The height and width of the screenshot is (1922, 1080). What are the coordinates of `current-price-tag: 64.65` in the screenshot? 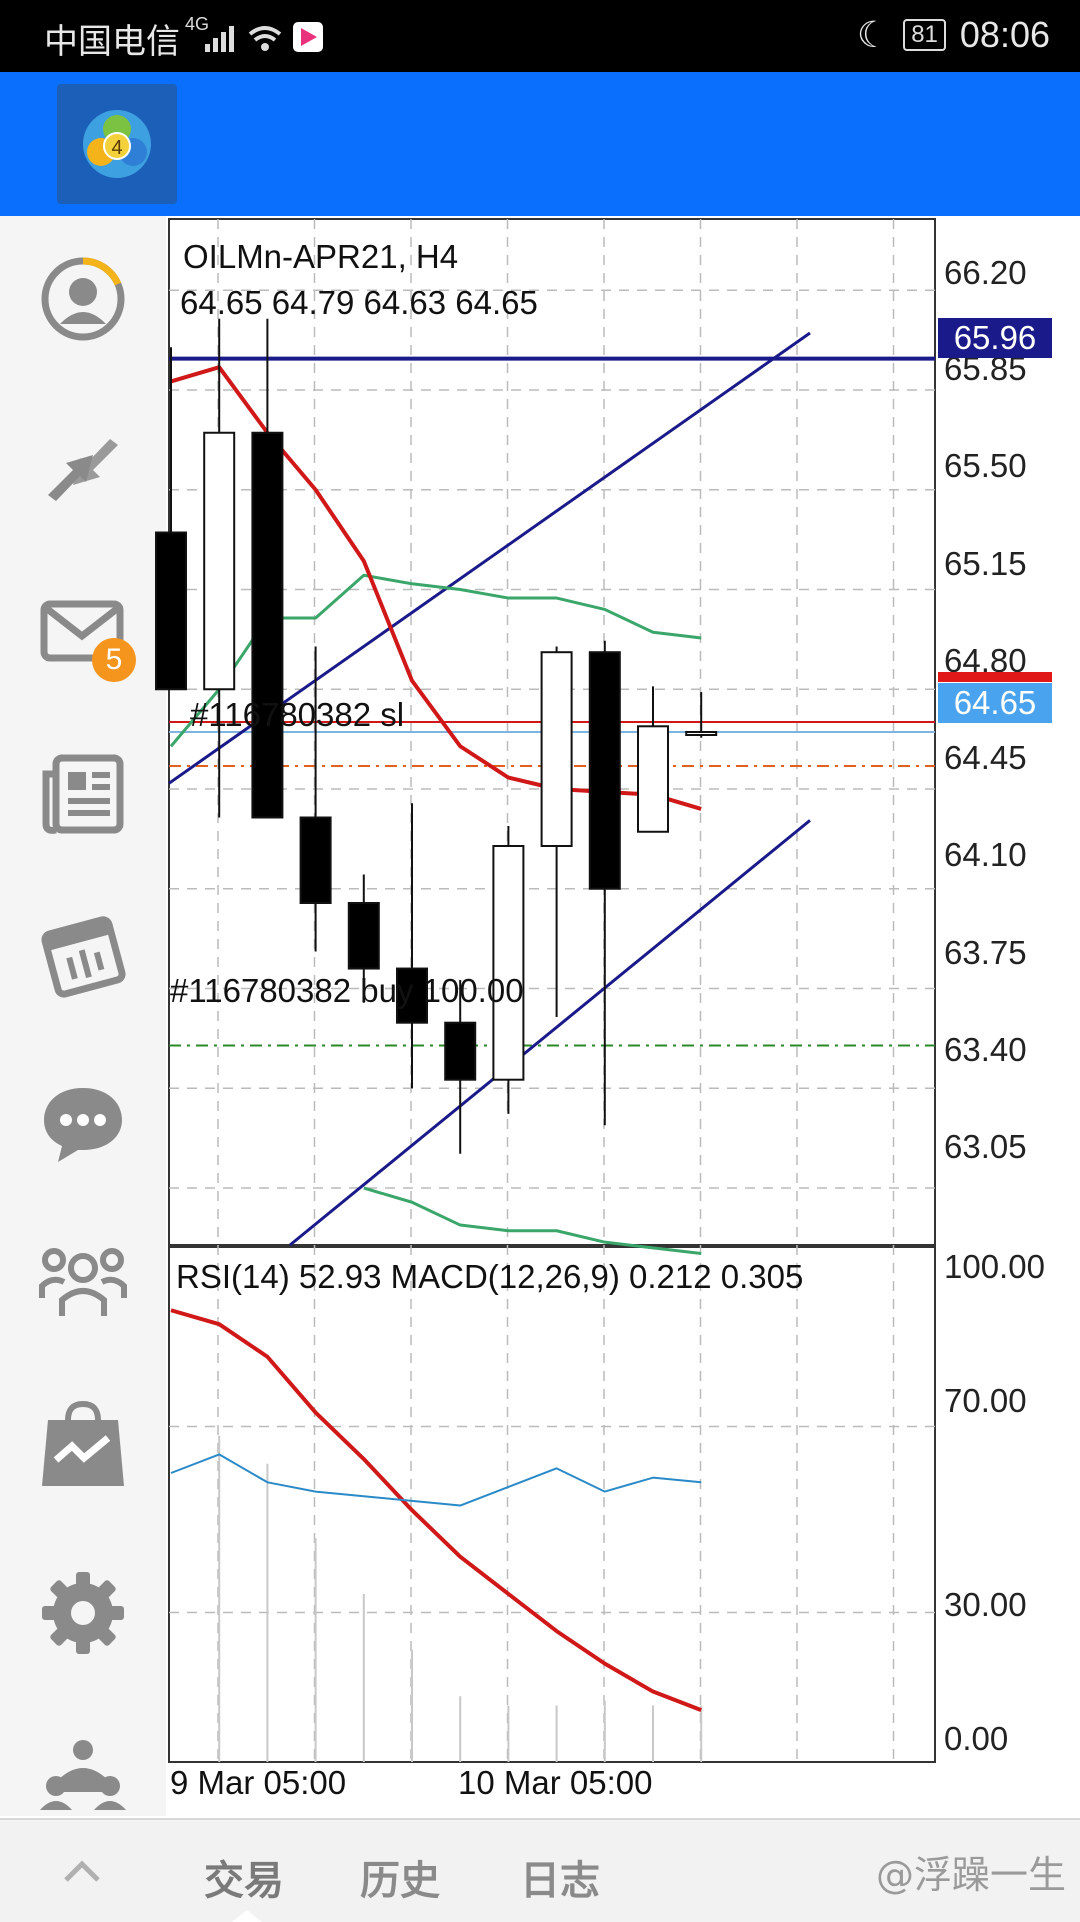 It's located at (995, 703).